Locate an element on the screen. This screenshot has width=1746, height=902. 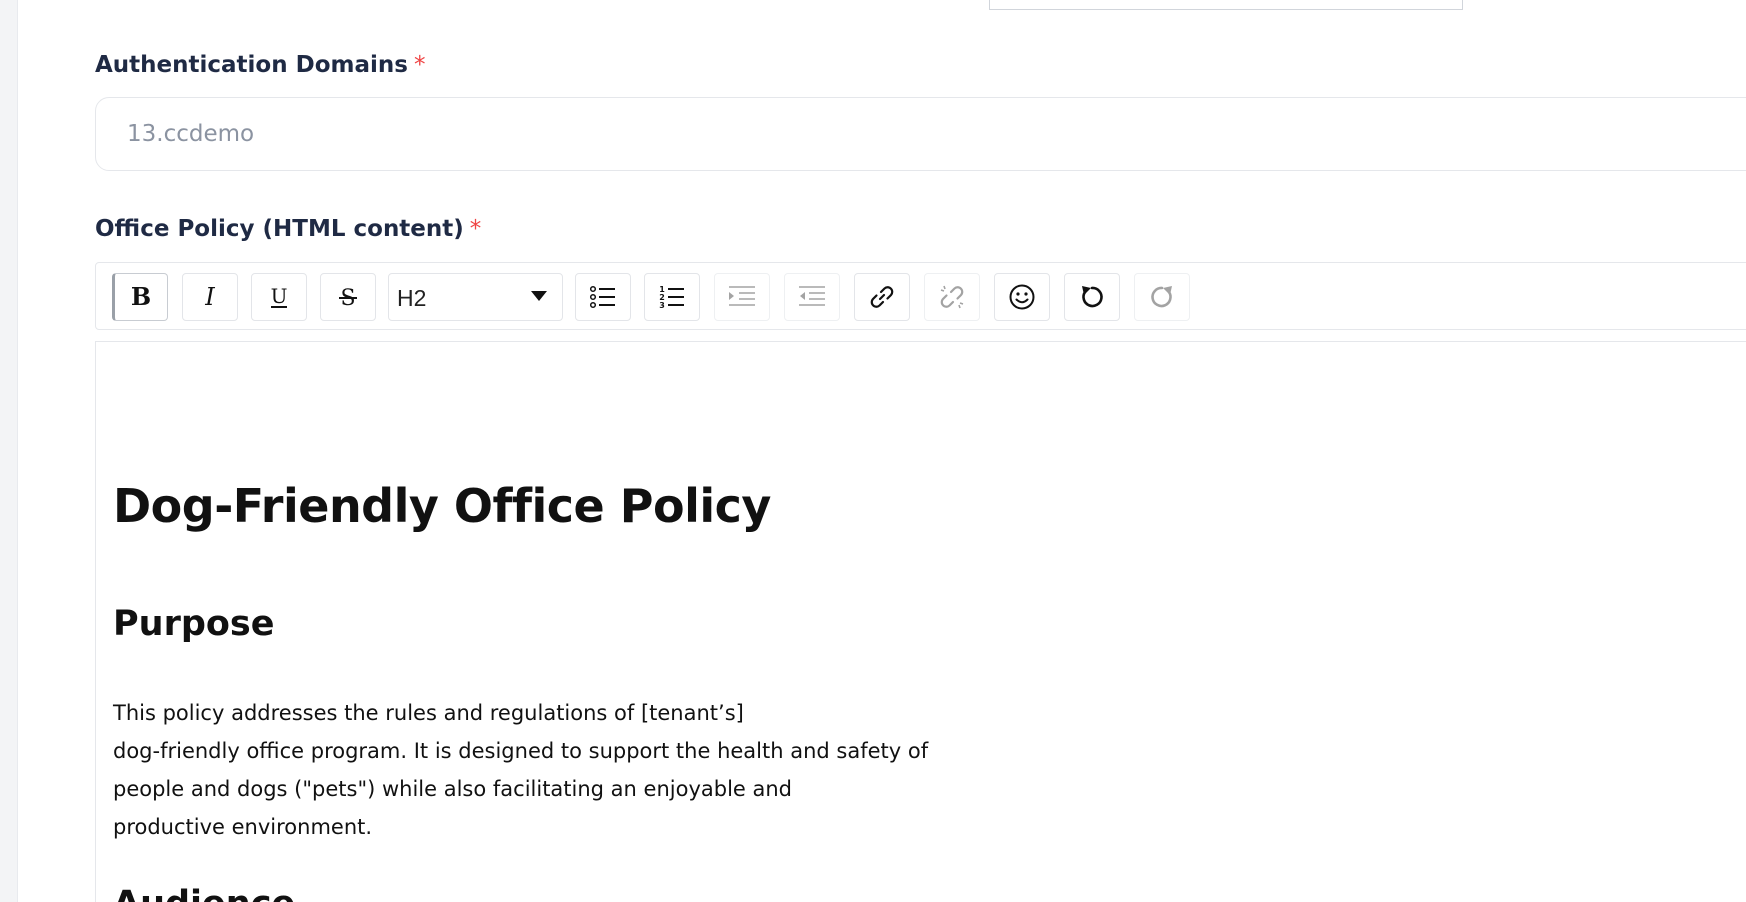
unlink-button is located at coordinates (952, 297).